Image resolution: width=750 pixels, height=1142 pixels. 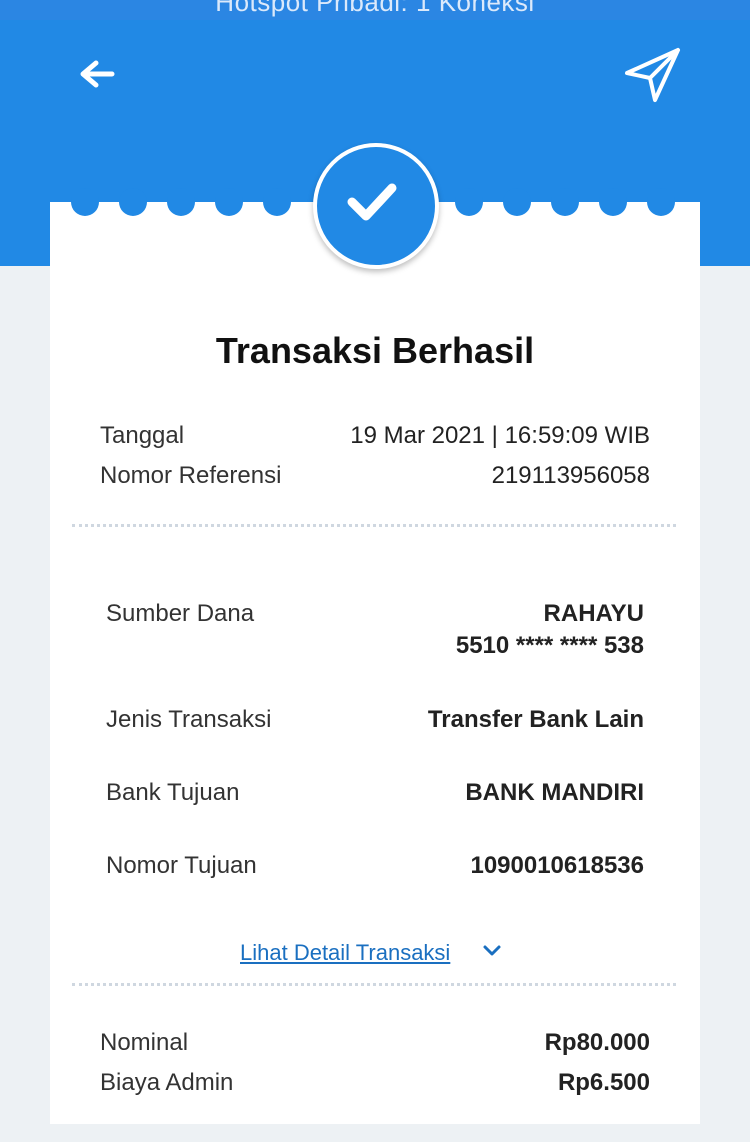 What do you see at coordinates (144, 1042) in the screenshot?
I see `nominal-label: Nominal` at bounding box center [144, 1042].